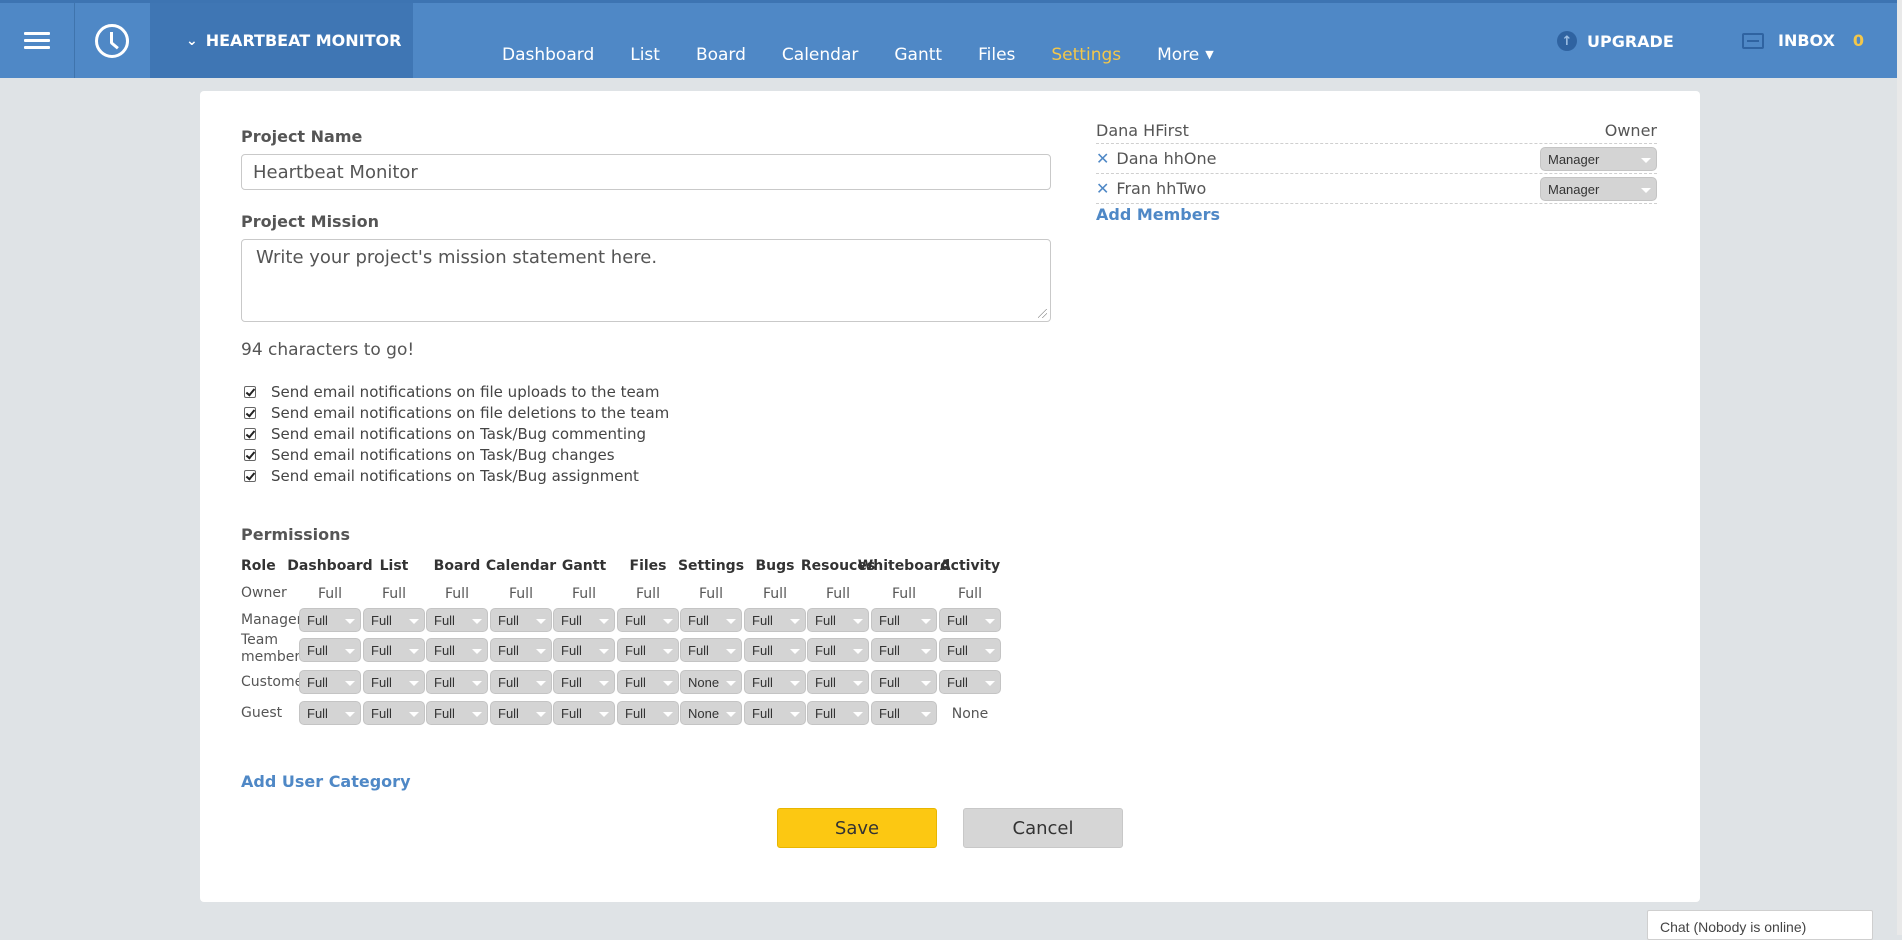  Describe the element at coordinates (457, 594) in the screenshot. I see `permission-value-owner-board: Full` at that location.